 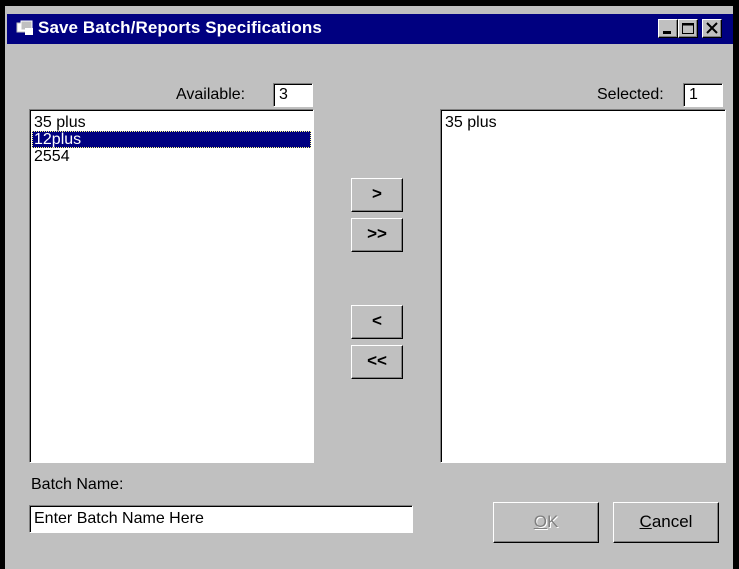 What do you see at coordinates (221, 519) in the screenshot?
I see `batch-name-input: Enter Batch Name Here` at bounding box center [221, 519].